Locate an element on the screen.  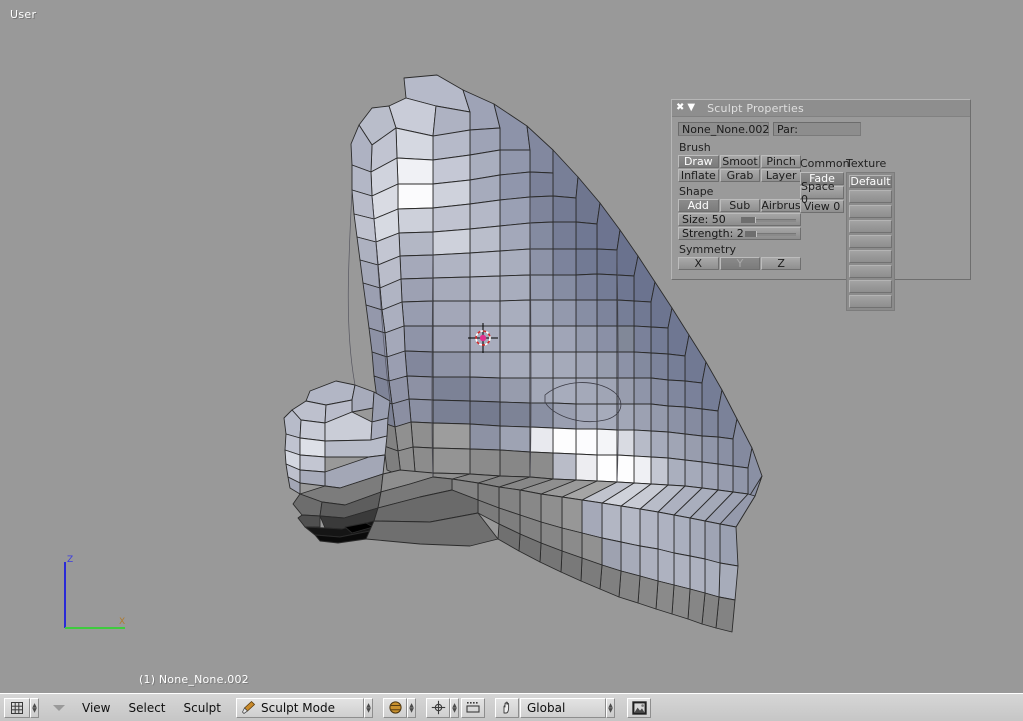
caret-down-icon is located at coordinates (59, 707).